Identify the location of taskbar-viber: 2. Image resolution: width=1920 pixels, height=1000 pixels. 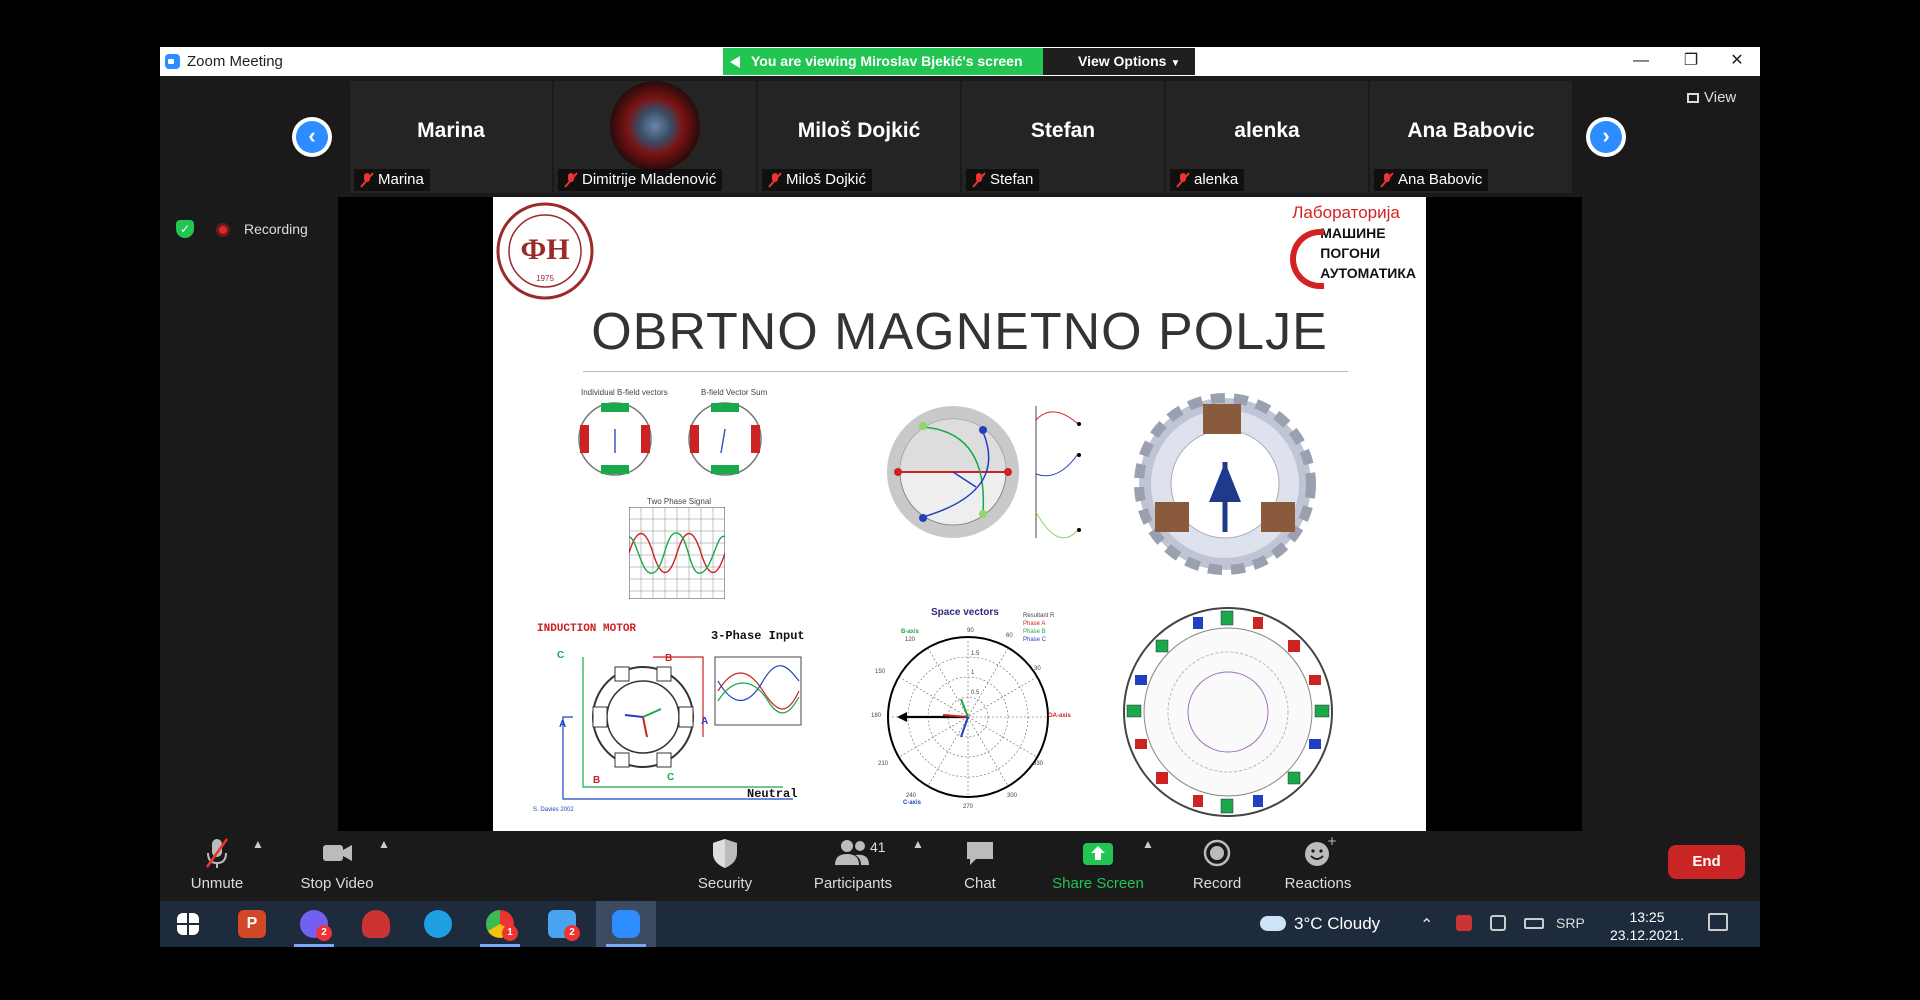
(314, 924).